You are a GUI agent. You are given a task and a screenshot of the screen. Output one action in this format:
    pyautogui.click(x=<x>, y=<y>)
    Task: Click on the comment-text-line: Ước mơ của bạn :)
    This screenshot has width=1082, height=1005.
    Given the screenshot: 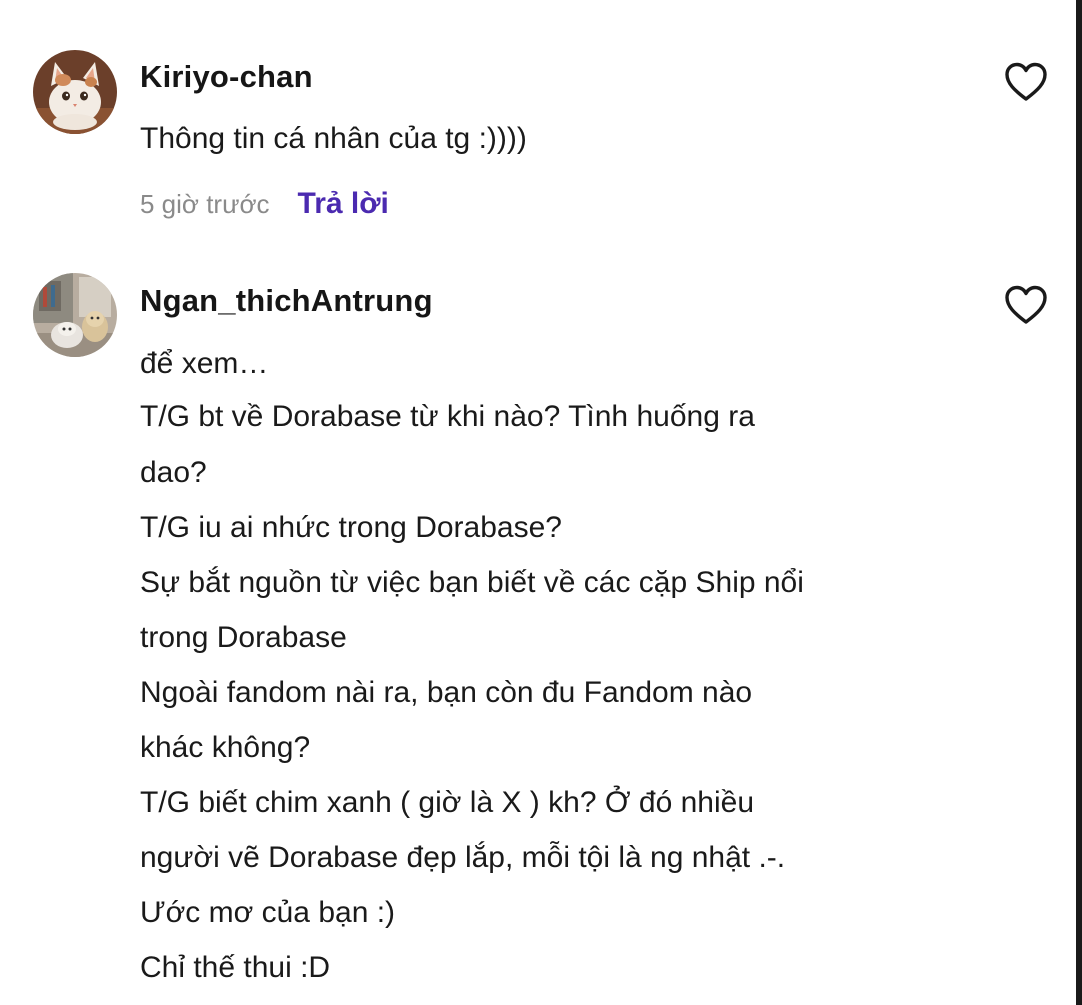 What is the action you would take?
    pyautogui.click(x=268, y=912)
    